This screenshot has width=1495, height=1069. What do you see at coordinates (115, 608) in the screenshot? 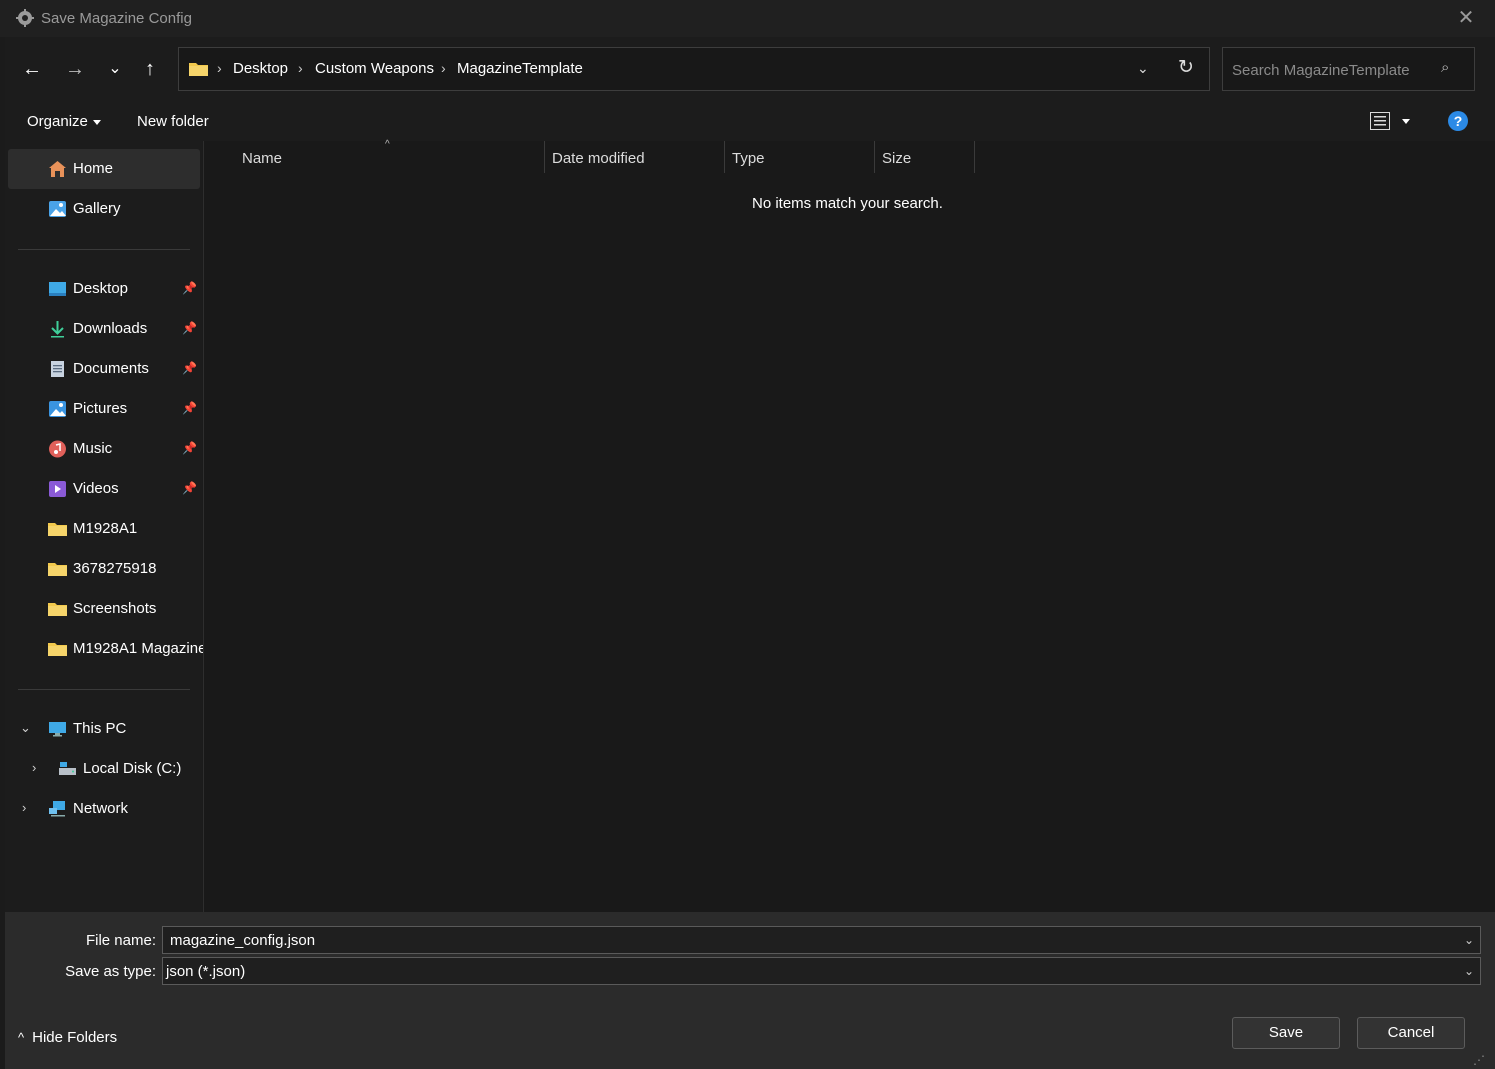
I see `sidebar-item-label: Screenshots` at bounding box center [115, 608].